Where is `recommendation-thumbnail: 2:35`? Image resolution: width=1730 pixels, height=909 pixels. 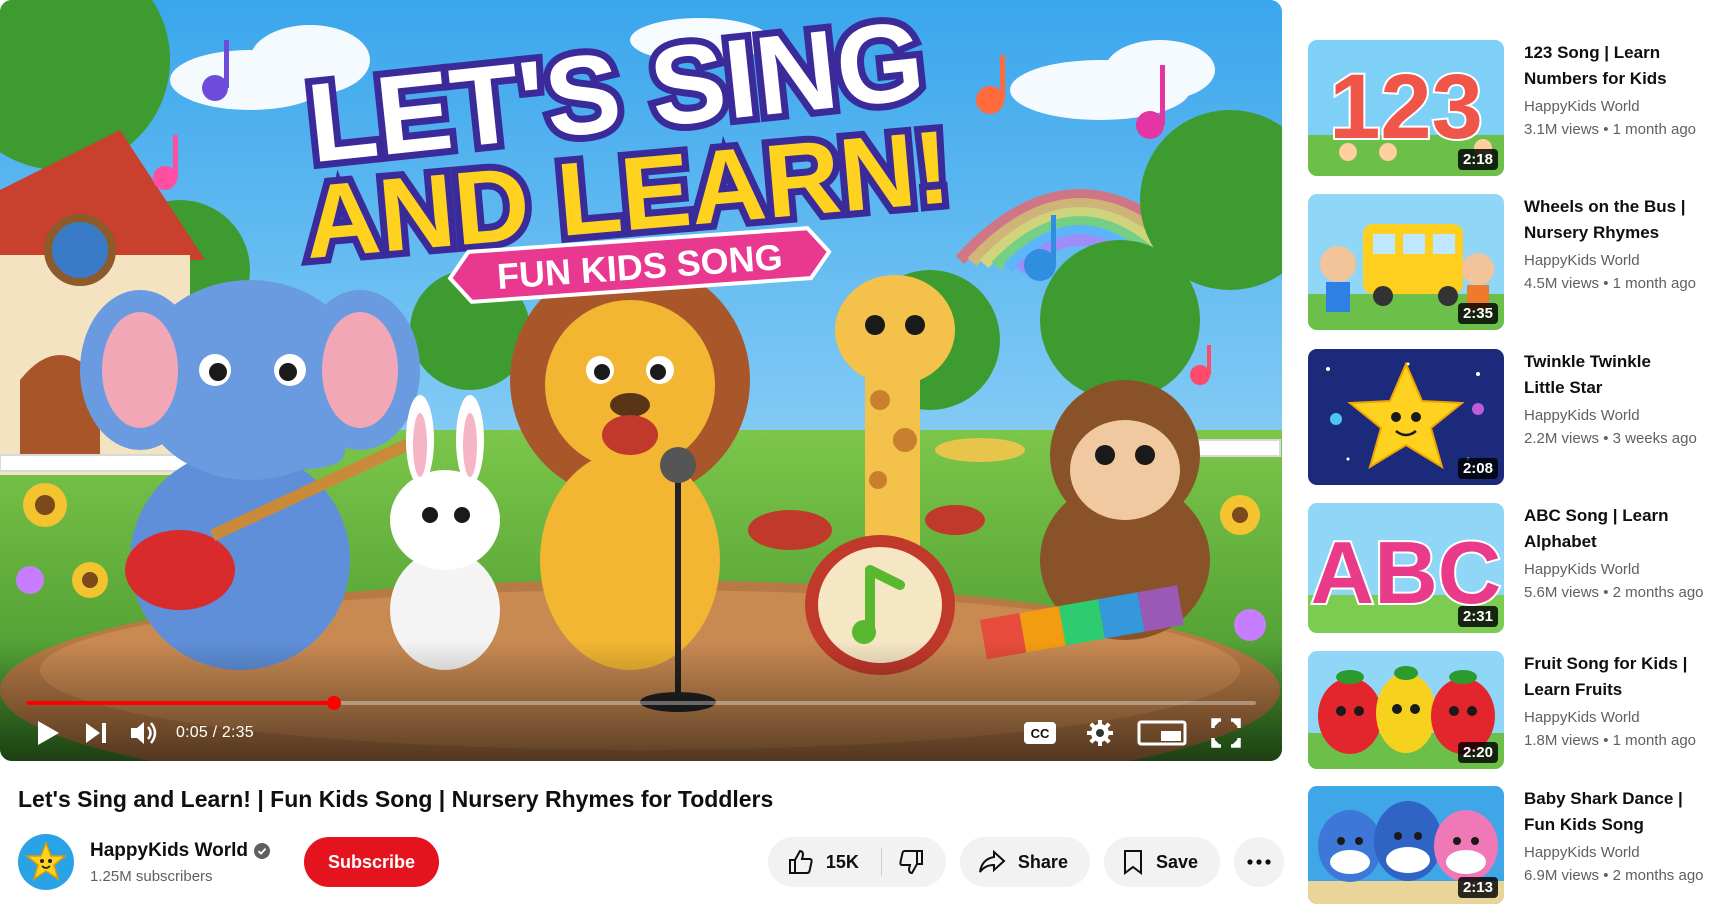
recommendation-thumbnail: 2:35 is located at coordinates (1406, 262).